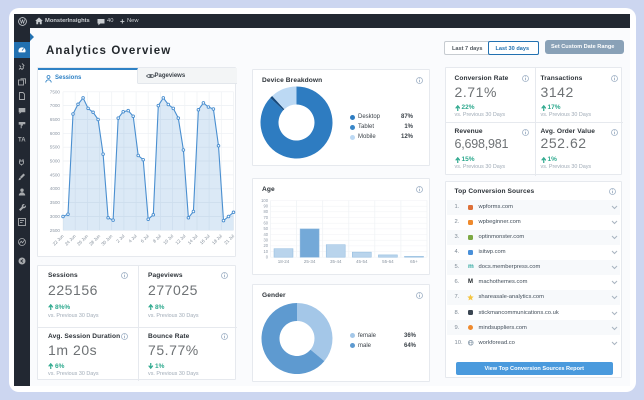 The image size is (644, 400). Describe the element at coordinates (145, 238) in the screenshot. I see `svg-text: 6 Jul` at that location.